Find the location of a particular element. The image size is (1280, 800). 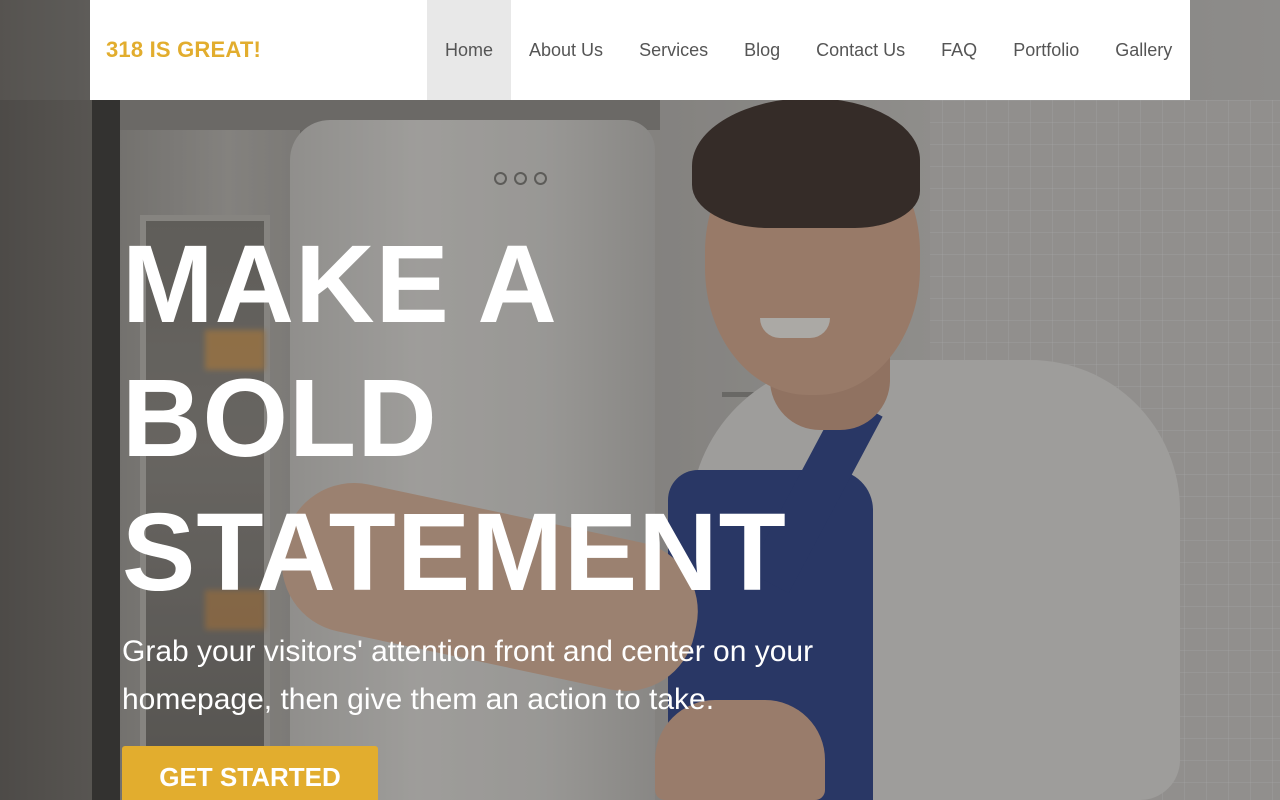

nav-item-home: Home is located at coordinates (469, 50).